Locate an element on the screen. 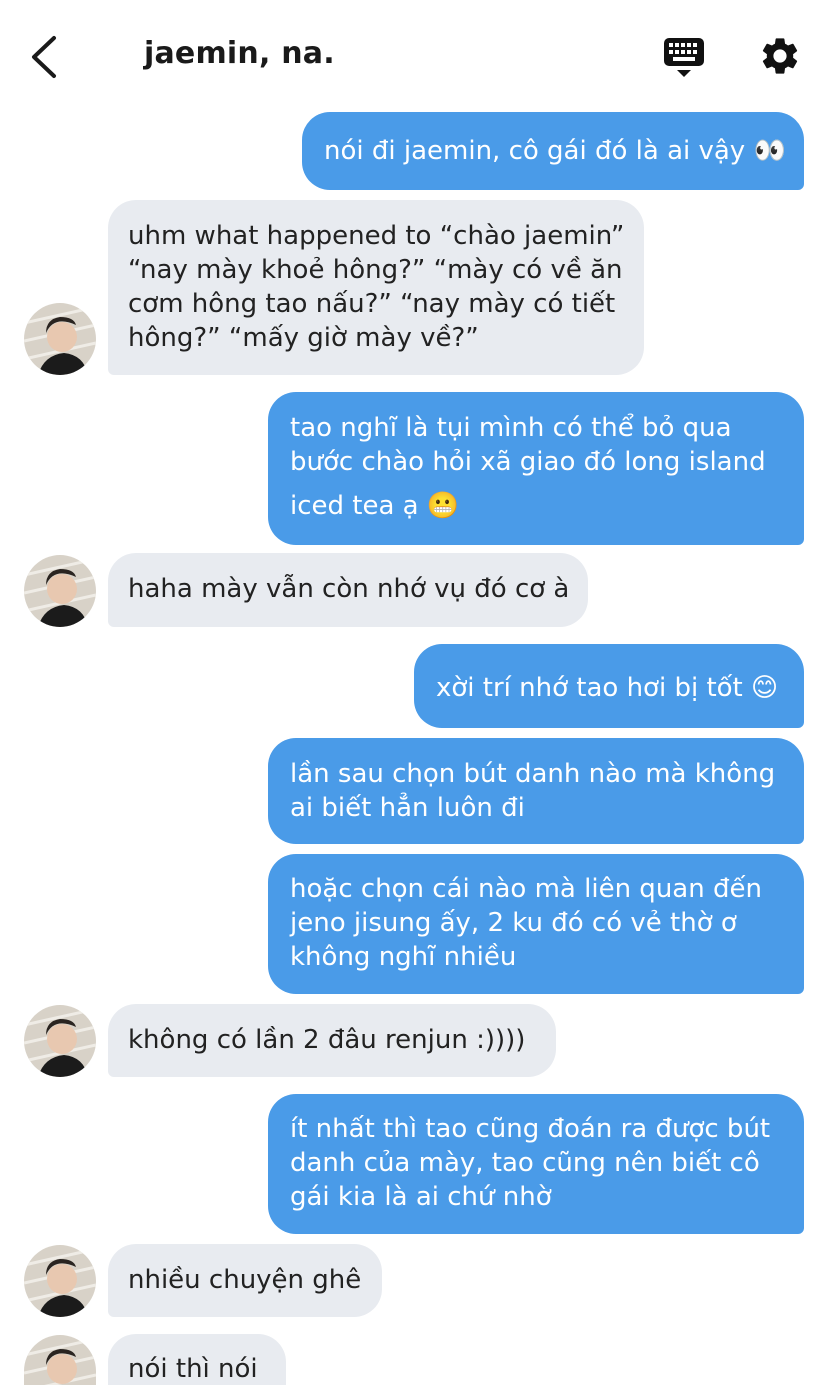 This screenshot has height=1386, width=828. incoming-message: nói thì nói is located at coordinates (197, 1359).